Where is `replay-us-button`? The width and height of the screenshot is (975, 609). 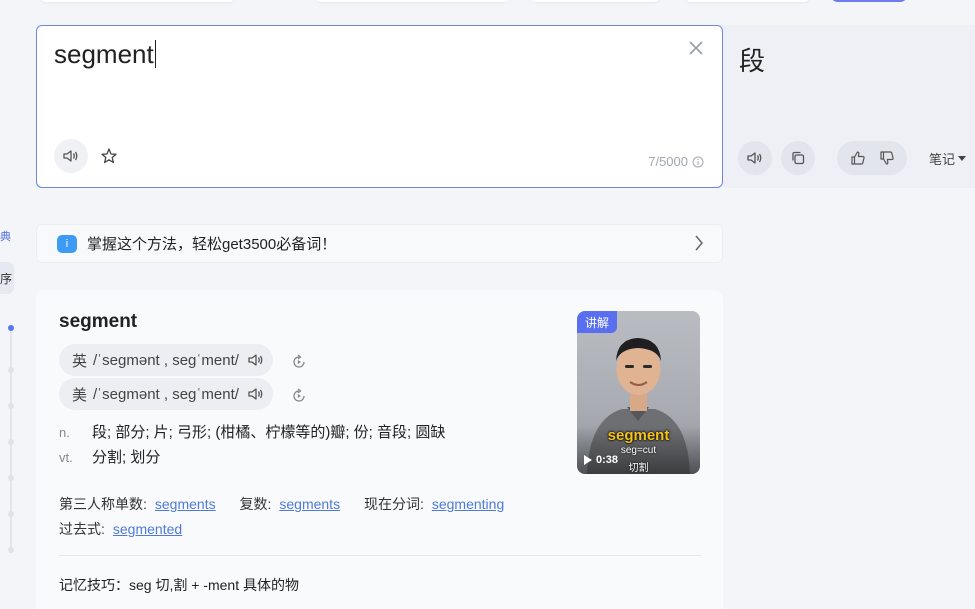
replay-us-button is located at coordinates (299, 396).